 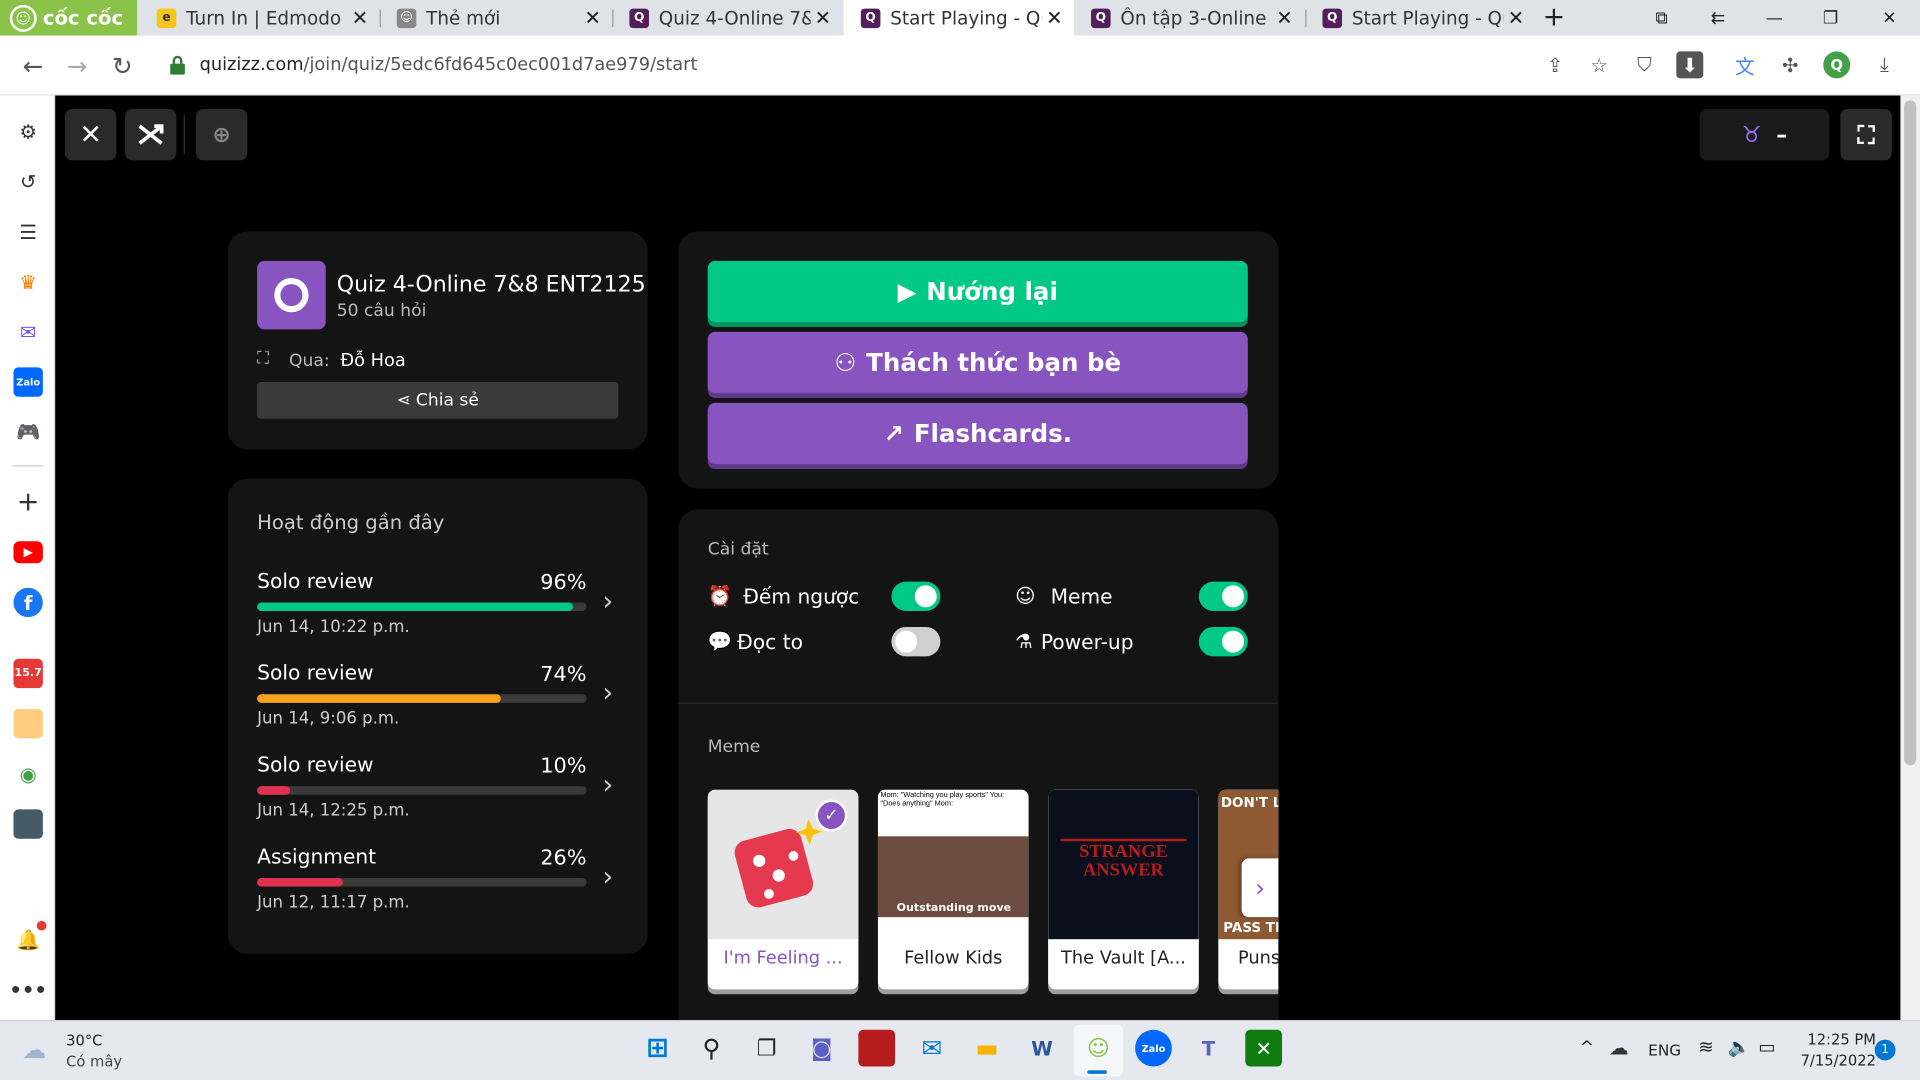 I want to click on mastery-toggle: ♉ –, so click(x=1764, y=134).